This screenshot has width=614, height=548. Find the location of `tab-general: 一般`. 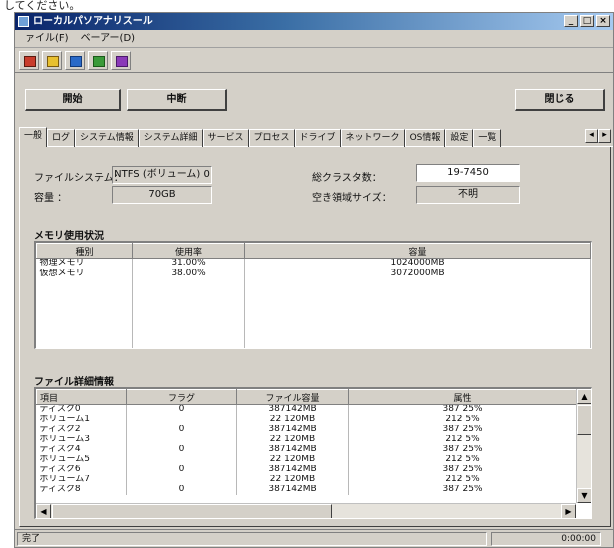

tab-general: 一般 is located at coordinates (33, 137).